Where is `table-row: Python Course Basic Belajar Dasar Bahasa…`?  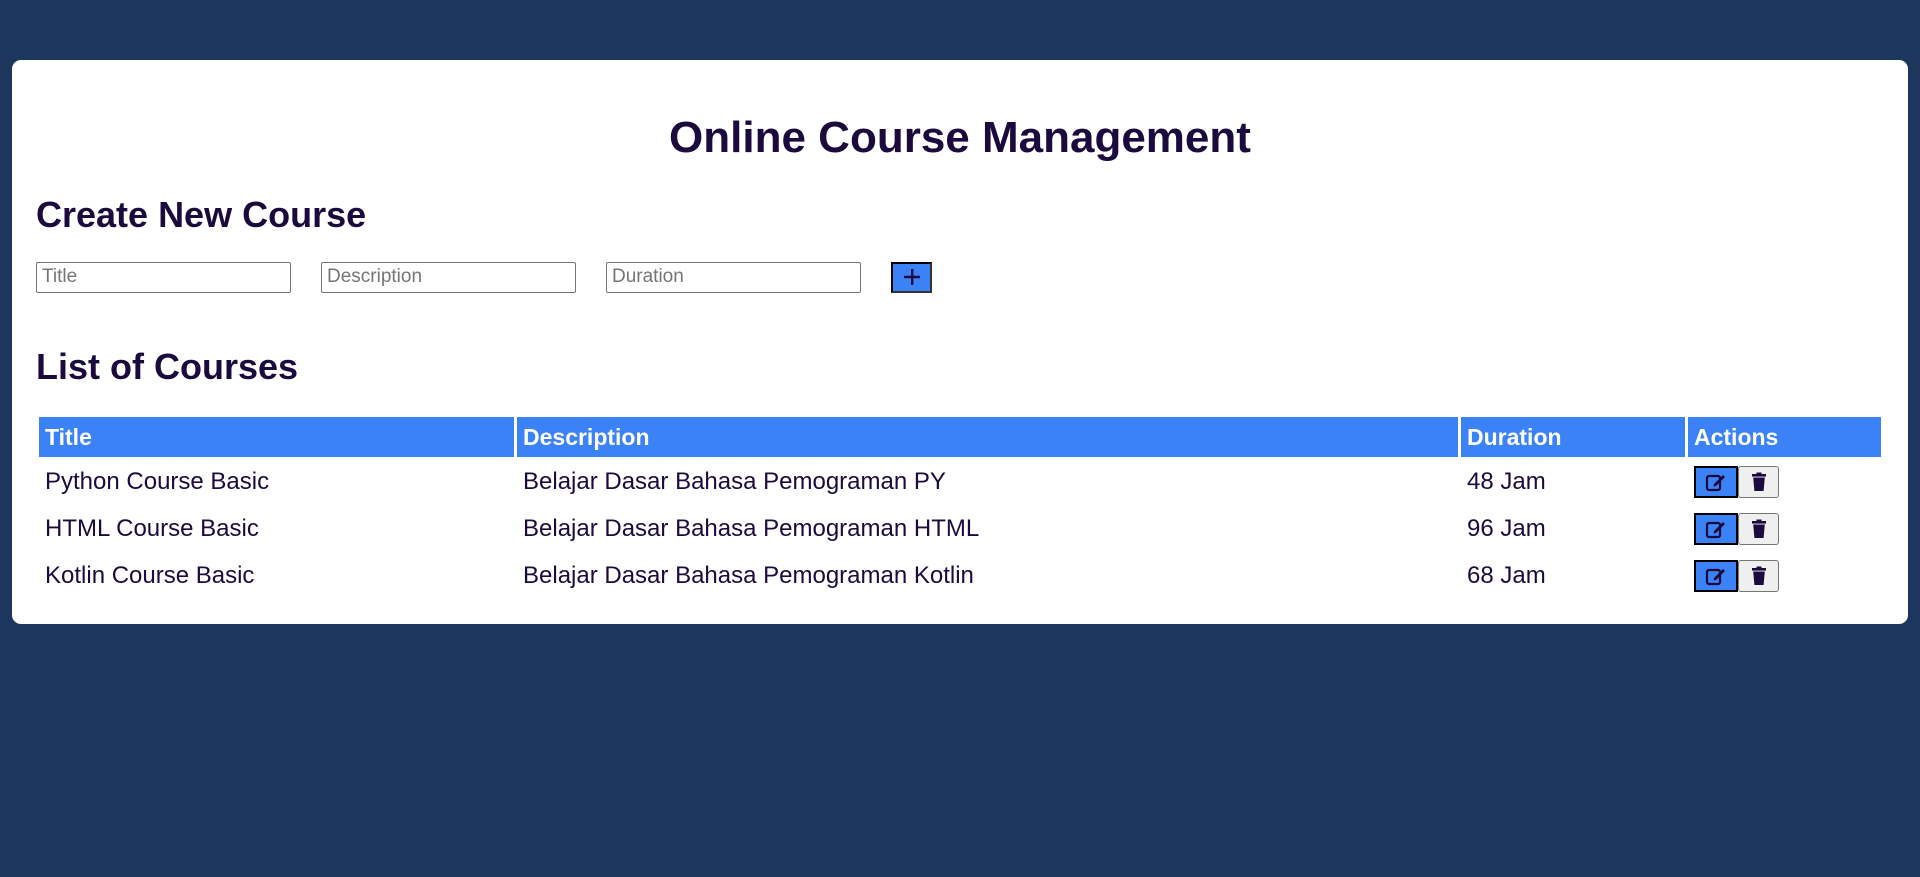 table-row: Python Course Basic Belajar Dasar Bahasa… is located at coordinates (960, 482).